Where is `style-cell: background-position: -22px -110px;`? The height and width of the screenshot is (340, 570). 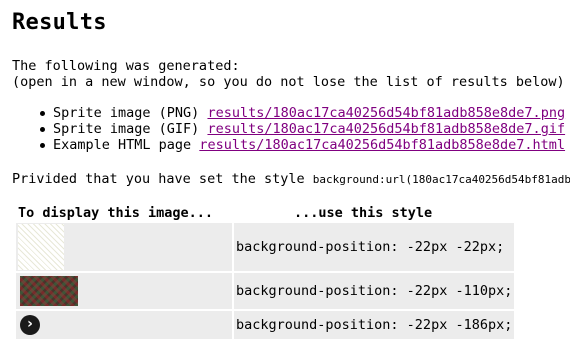
style-cell: background-position: -22px -110px; is located at coordinates (374, 291).